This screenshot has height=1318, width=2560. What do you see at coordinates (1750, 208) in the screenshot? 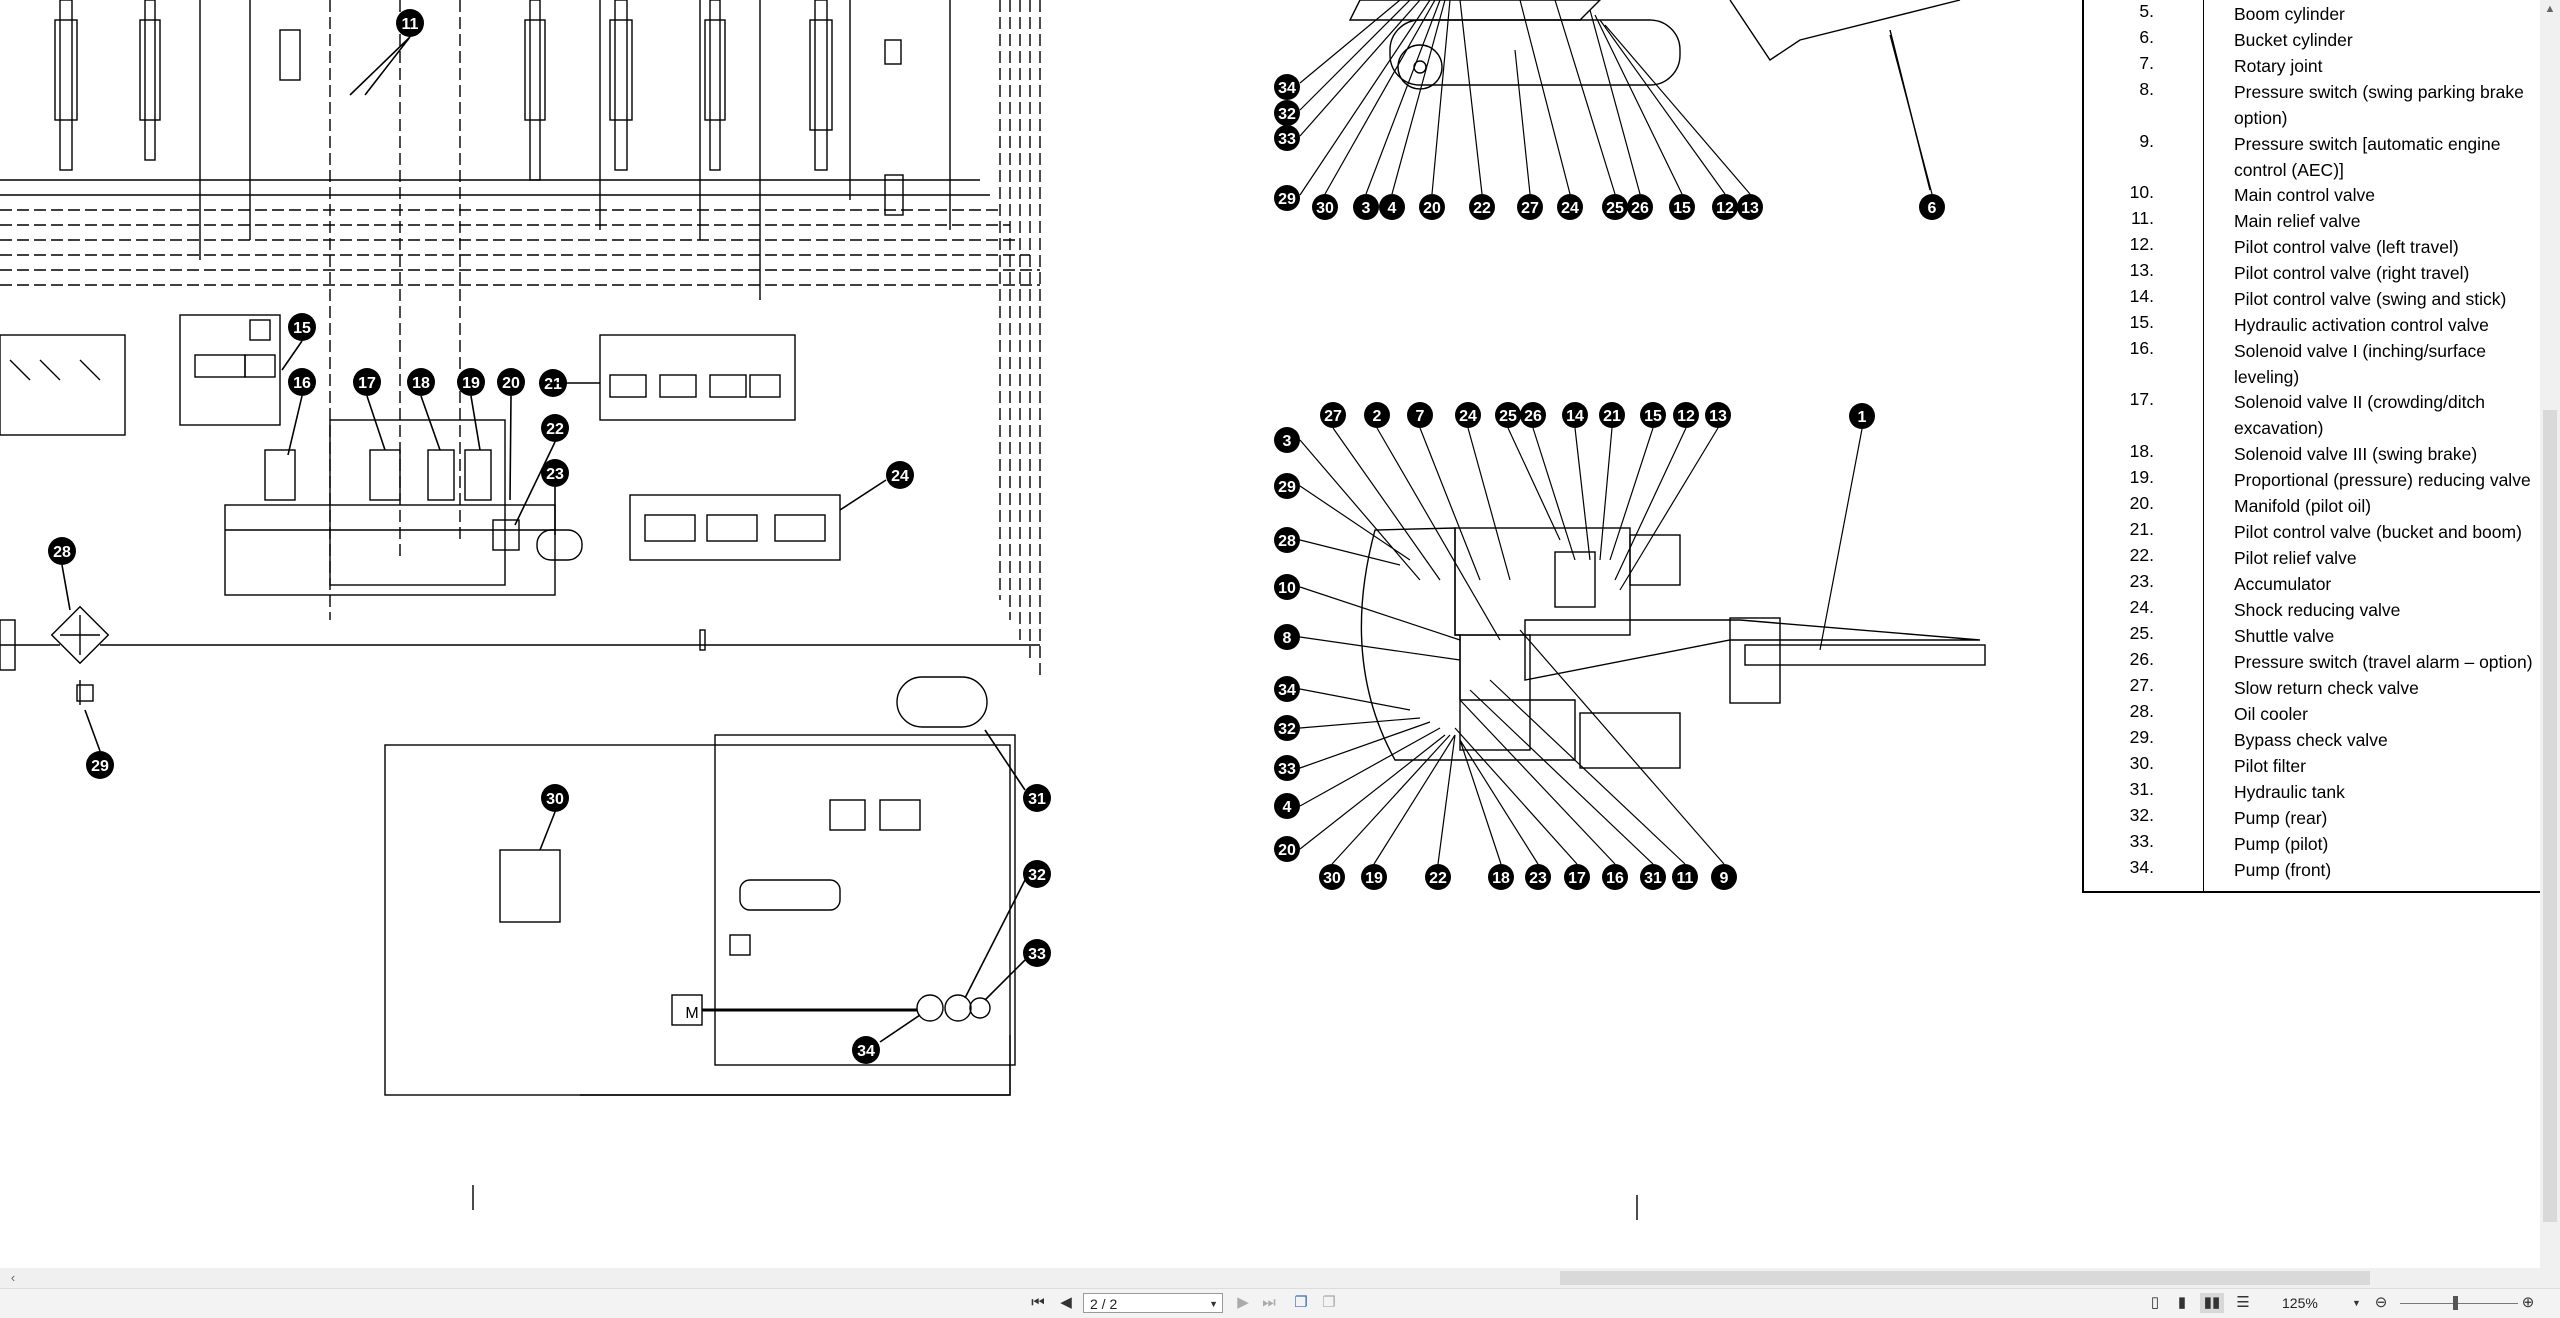
I see `svg-text: 13` at bounding box center [1750, 208].